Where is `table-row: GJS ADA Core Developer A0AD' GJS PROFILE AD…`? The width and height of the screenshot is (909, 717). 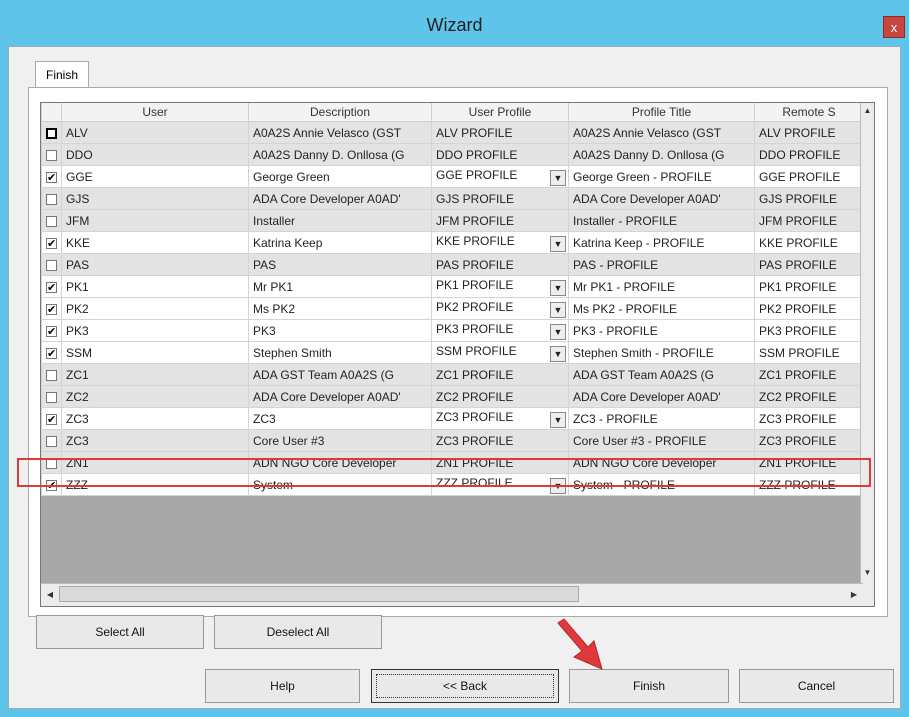
table-row: GJS ADA Core Developer A0AD' GJS PROFILE AD… is located at coordinates (452, 198).